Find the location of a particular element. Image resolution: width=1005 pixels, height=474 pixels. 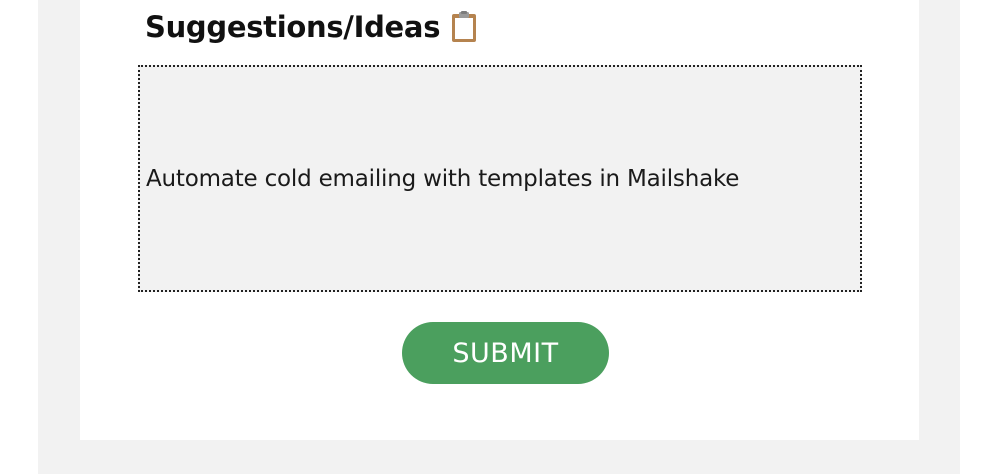

suggestions-label: Suggestions/Ideas is located at coordinates (311, 27).